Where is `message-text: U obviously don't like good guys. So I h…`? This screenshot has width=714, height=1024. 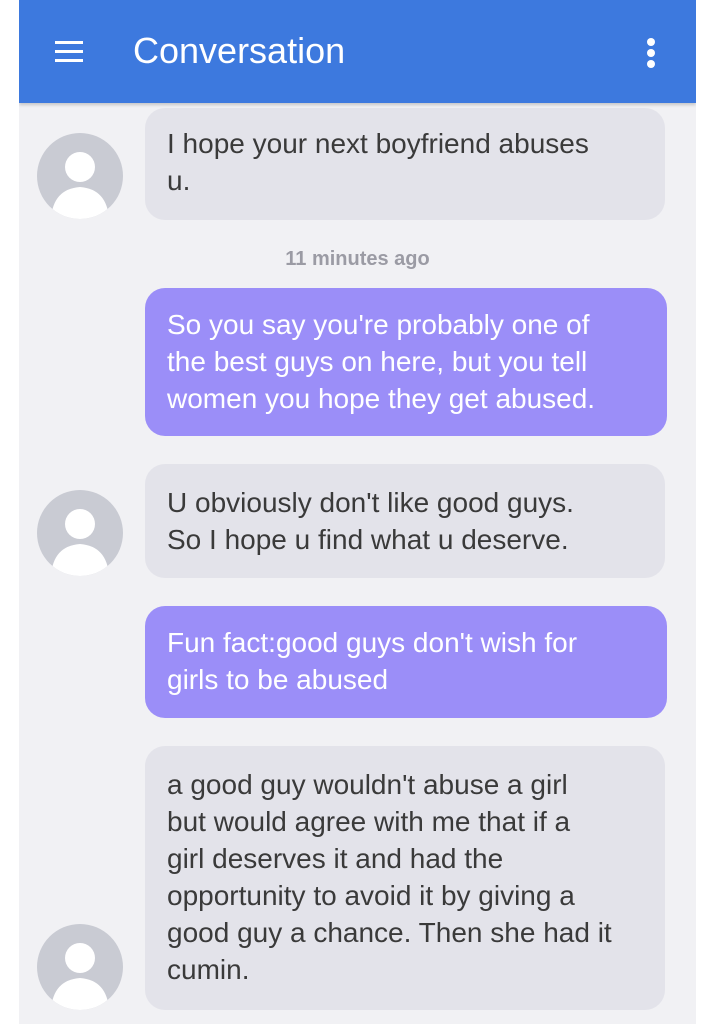 message-text: U obviously don't like good guys. So I h… is located at coordinates (370, 521).